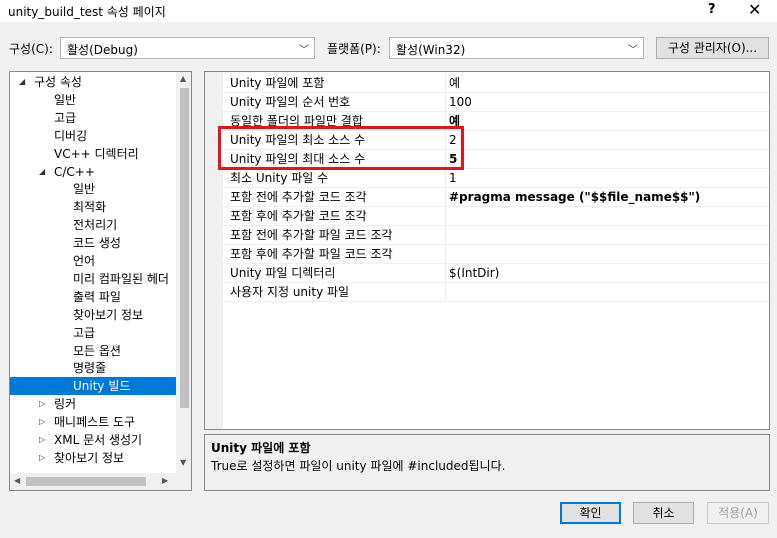 The width and height of the screenshot is (777, 538). What do you see at coordinates (90, 207) in the screenshot?
I see `tree-item-label: 최적화` at bounding box center [90, 207].